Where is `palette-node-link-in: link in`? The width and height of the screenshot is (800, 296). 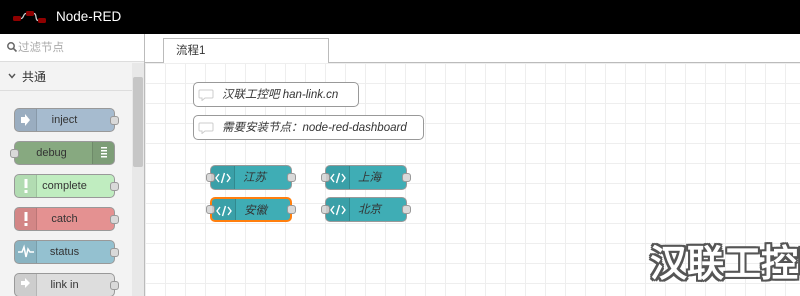
palette-node-link-in: link in is located at coordinates (66, 284).